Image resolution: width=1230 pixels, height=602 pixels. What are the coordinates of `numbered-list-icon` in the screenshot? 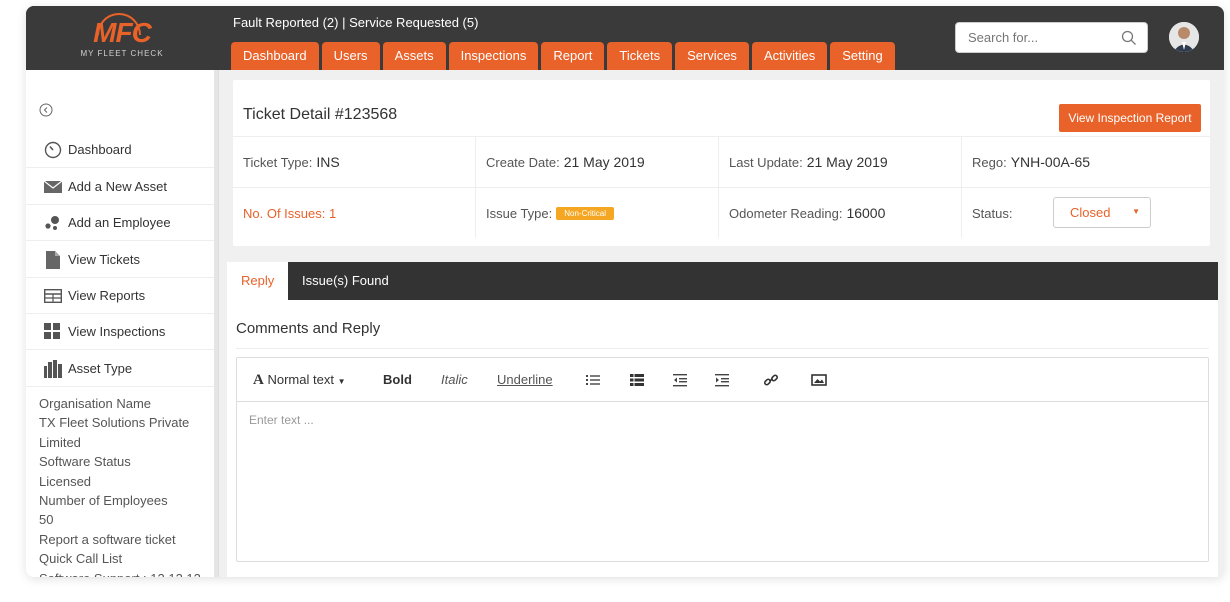 It's located at (637, 380).